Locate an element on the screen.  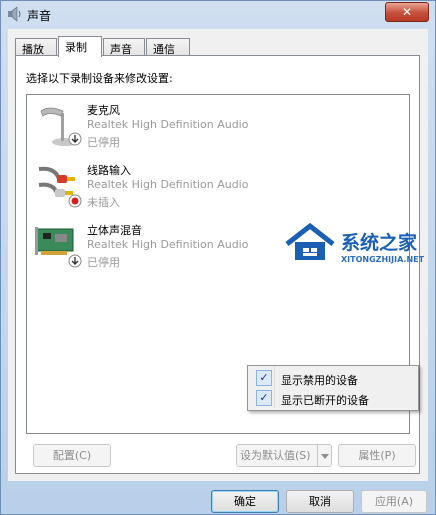
menu-item-label: 显示已断开的设备 is located at coordinates (325, 400).